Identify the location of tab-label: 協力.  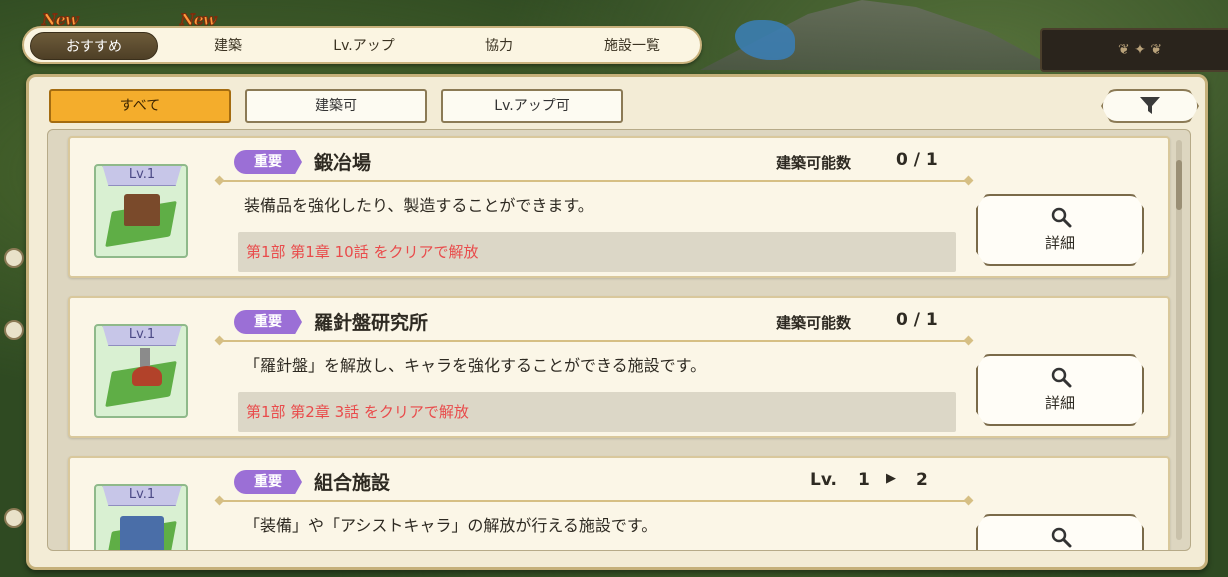
(499, 46).